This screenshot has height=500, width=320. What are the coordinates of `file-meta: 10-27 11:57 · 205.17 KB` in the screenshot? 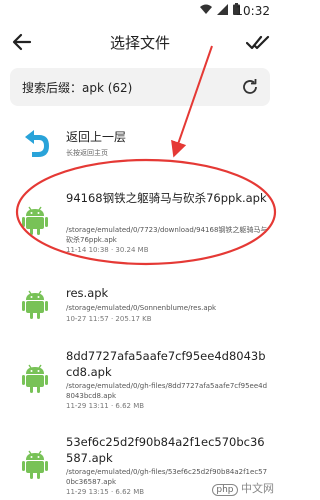 It's located at (109, 319).